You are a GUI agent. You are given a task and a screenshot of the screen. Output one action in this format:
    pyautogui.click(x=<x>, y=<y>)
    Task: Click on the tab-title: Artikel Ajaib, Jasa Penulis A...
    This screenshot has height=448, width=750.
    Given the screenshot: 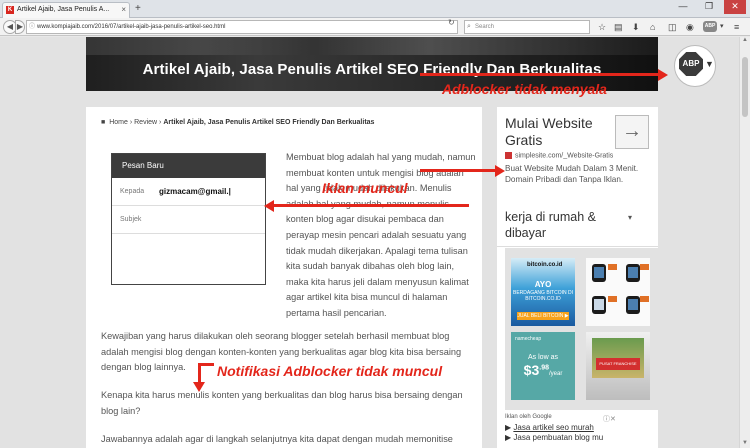 What is the action you would take?
    pyautogui.click(x=63, y=9)
    